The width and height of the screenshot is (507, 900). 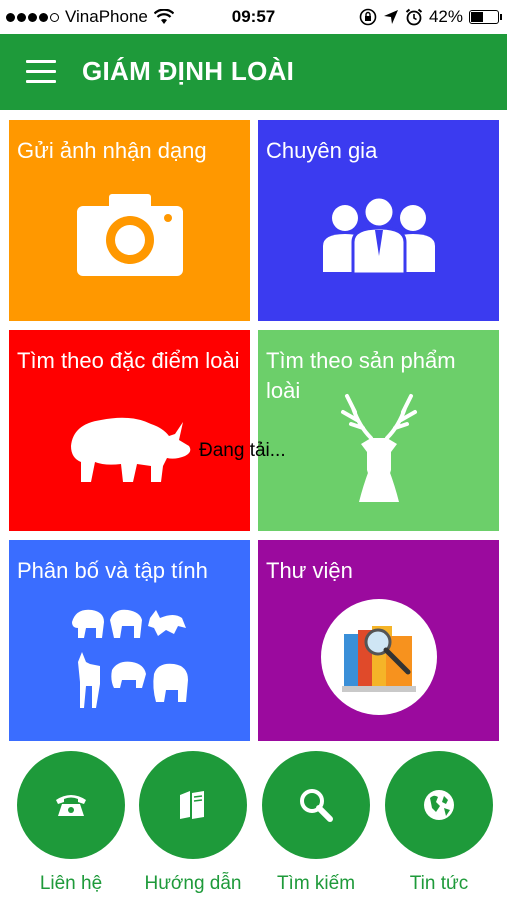 I want to click on rotation-lock-icon, so click(x=368, y=17).